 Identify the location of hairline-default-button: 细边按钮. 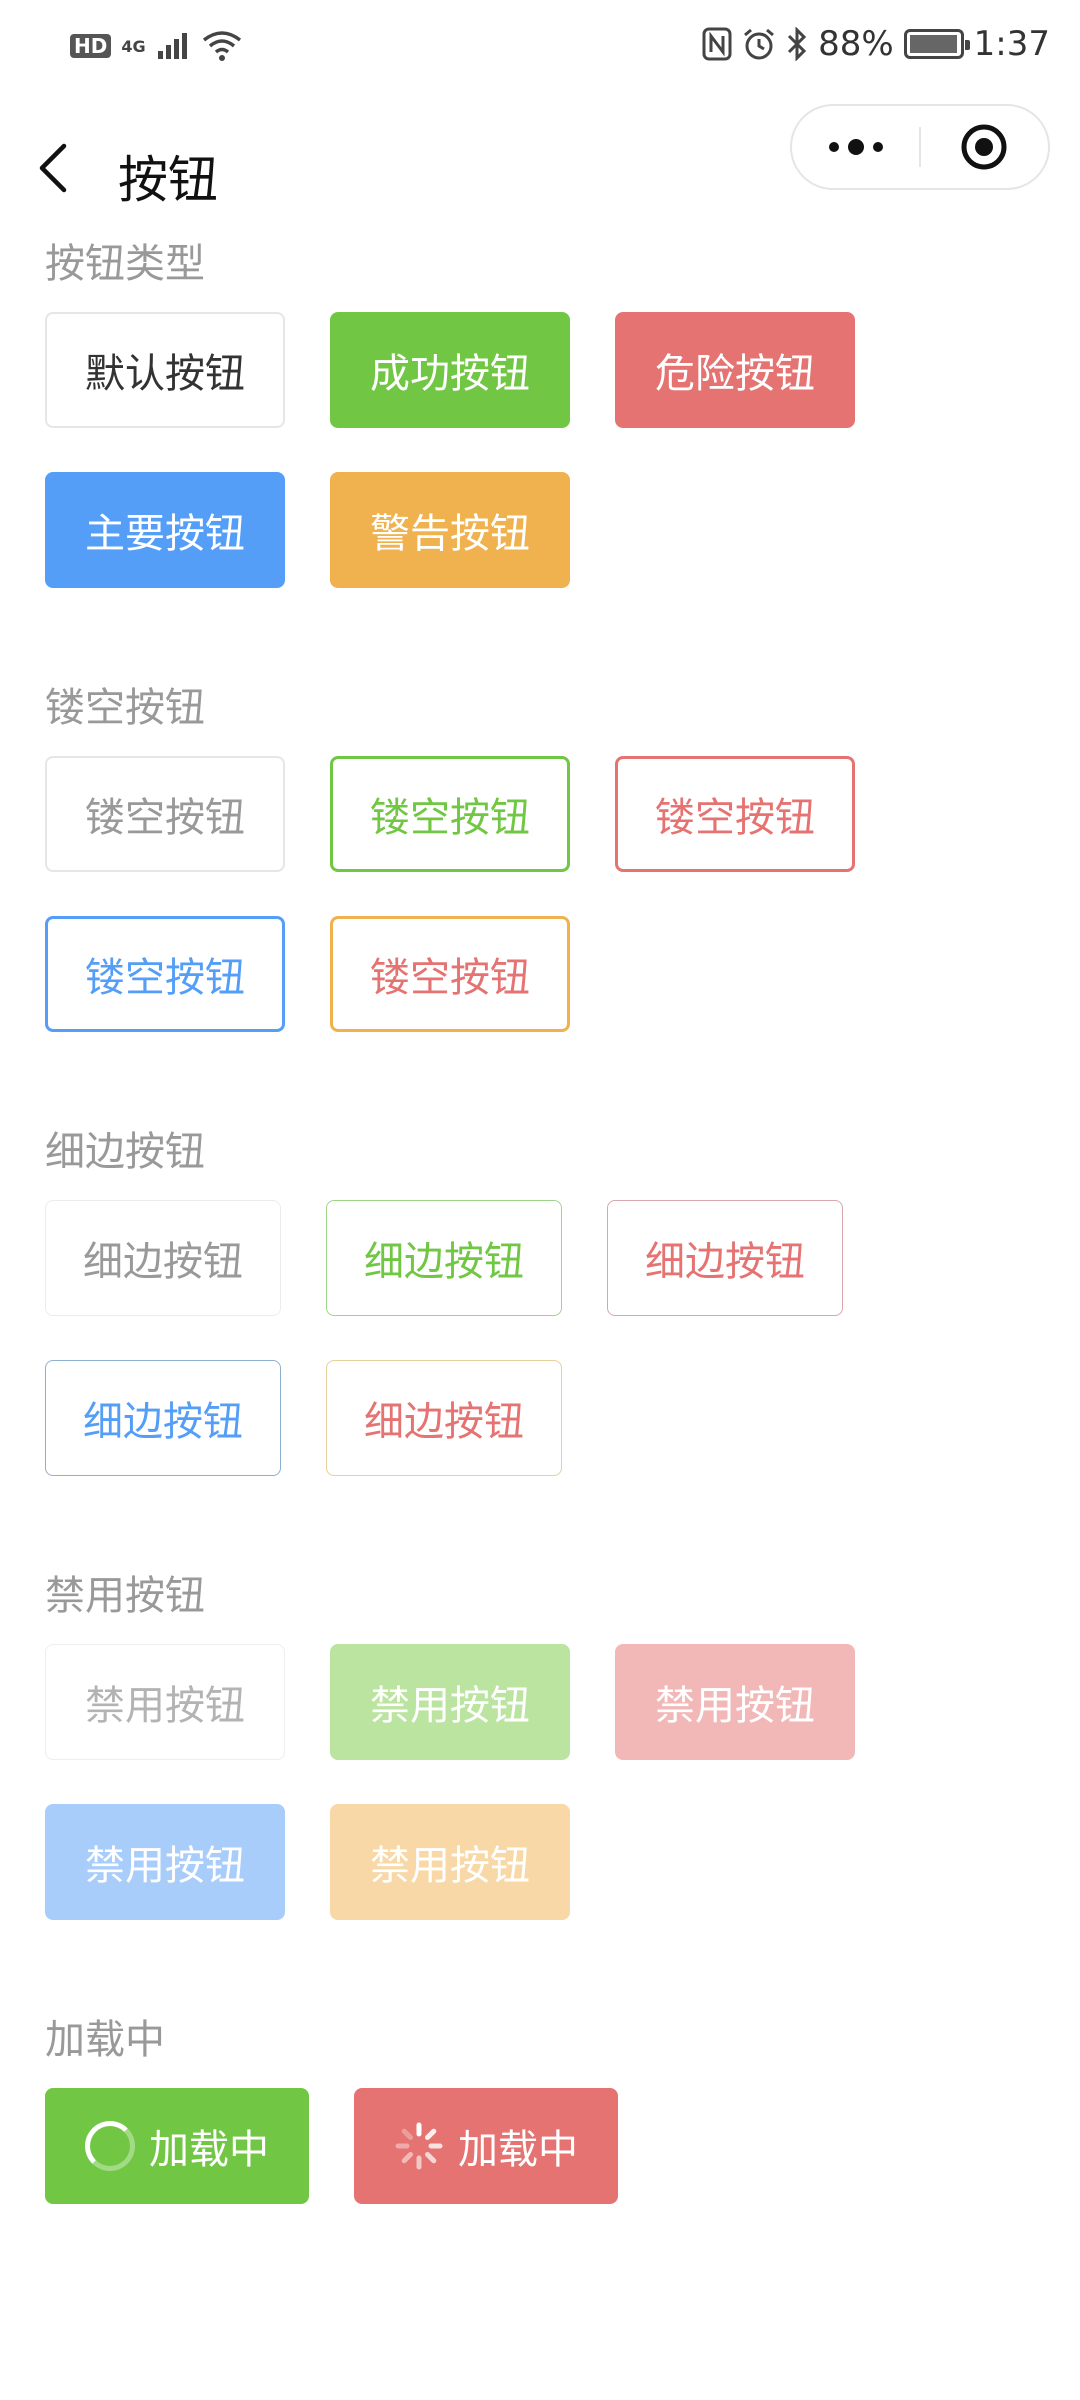
(163, 1258).